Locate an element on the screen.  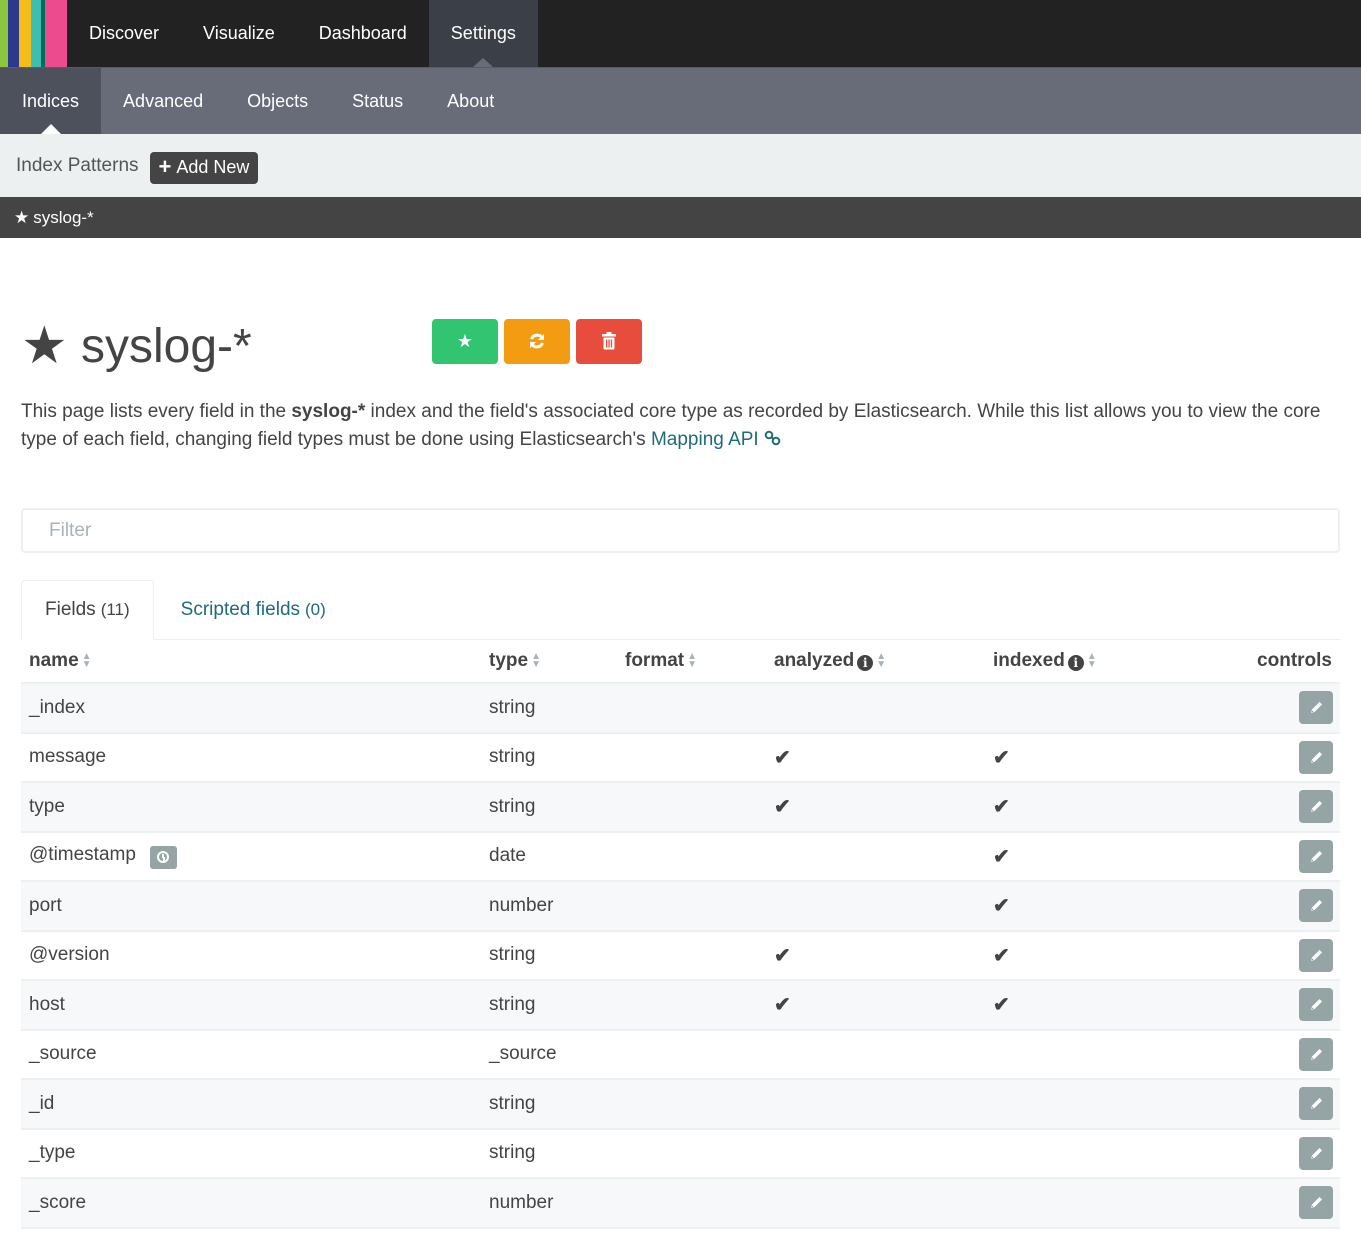
clock-icon is located at coordinates (163, 857).